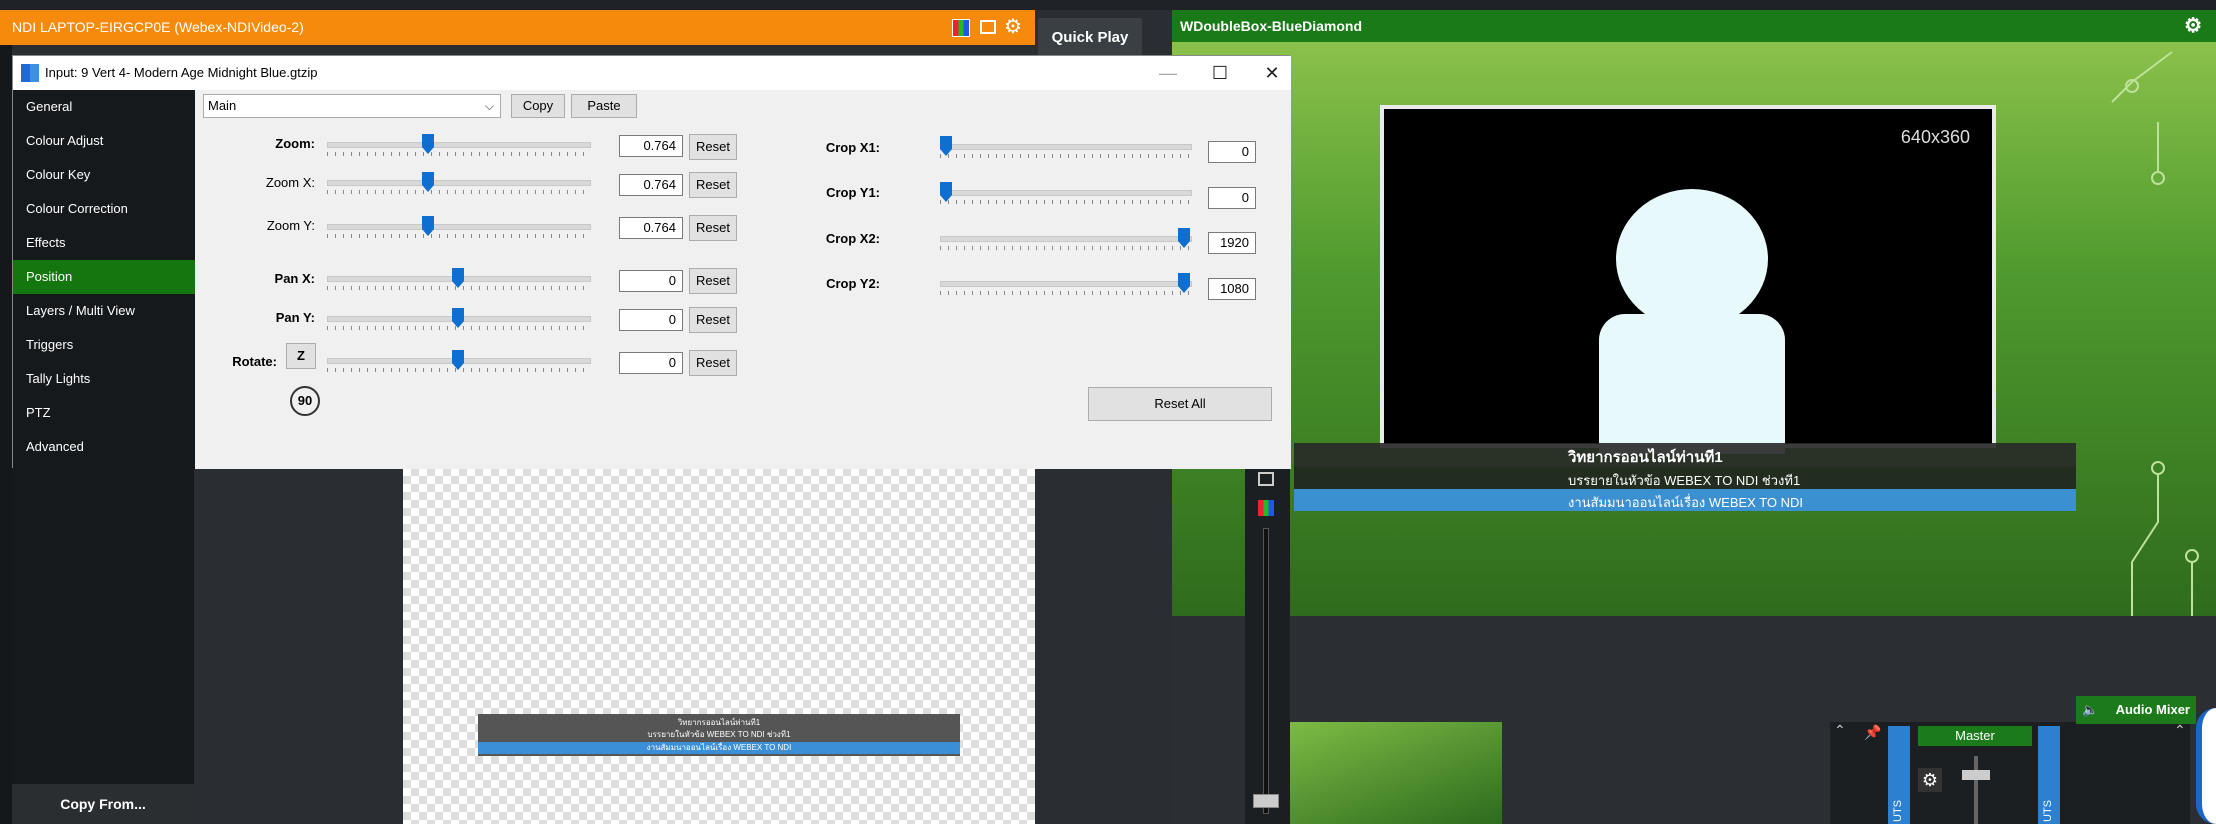  I want to click on zoom-x-slider-thumb, so click(428, 182).